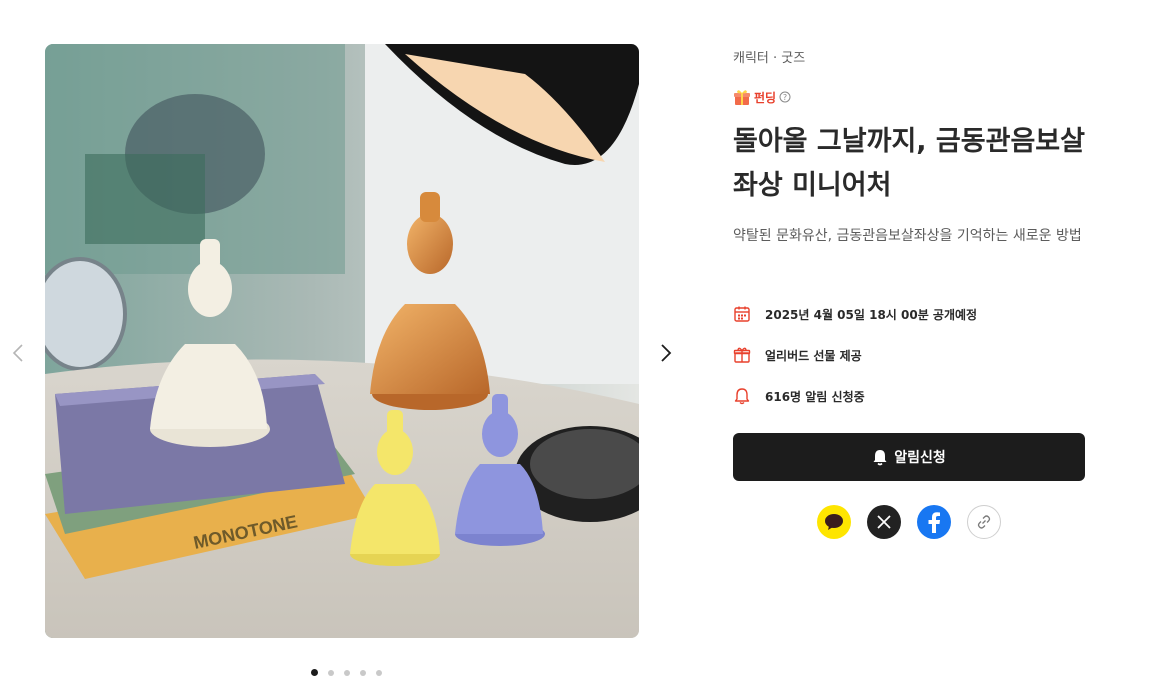  Describe the element at coordinates (742, 314) in the screenshot. I see `calendar-icon` at that location.